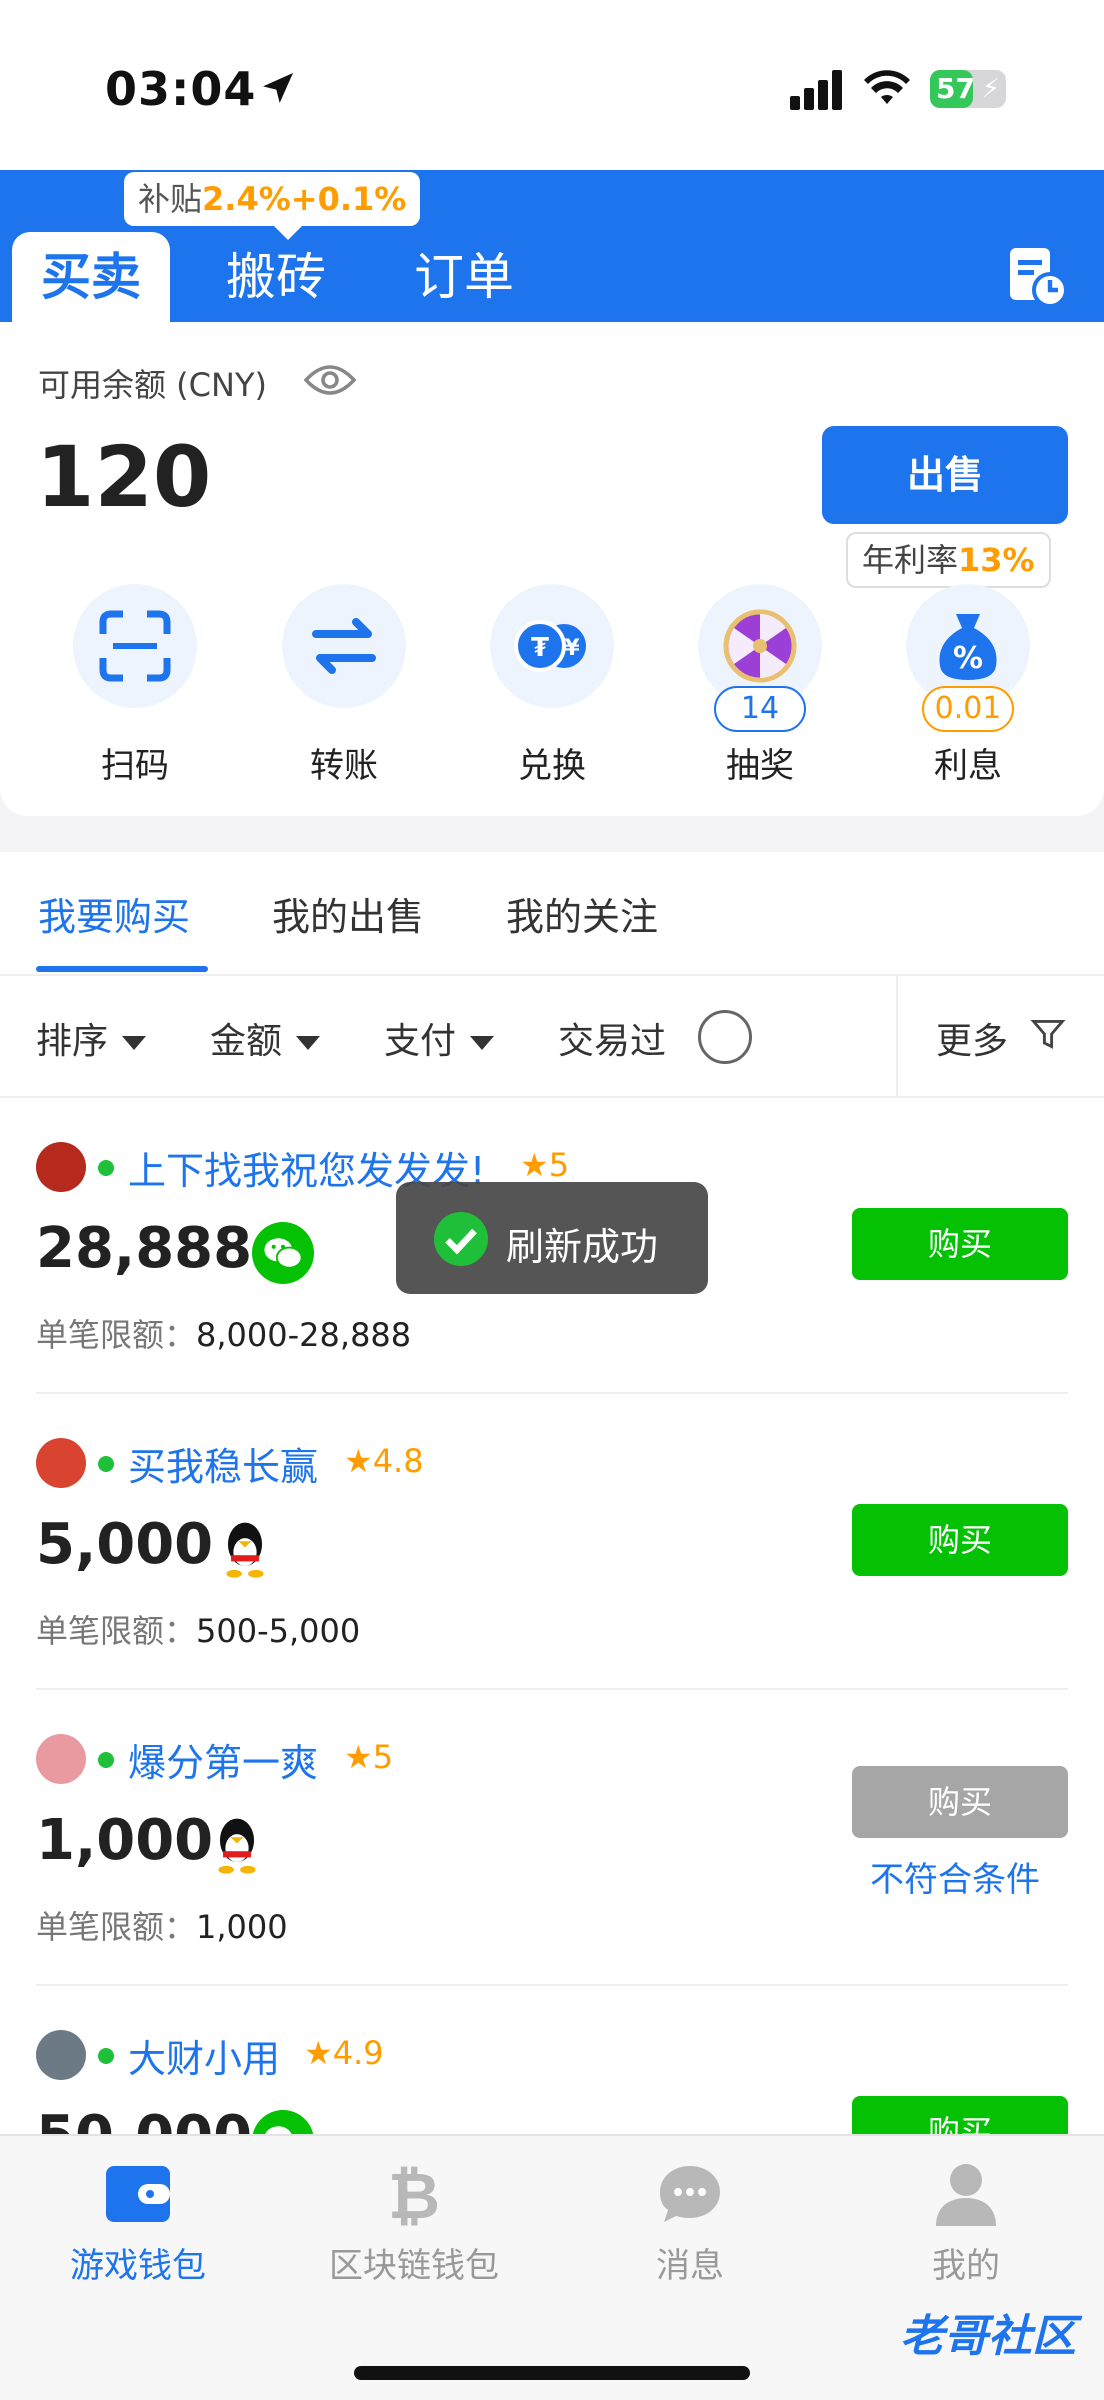 This screenshot has height=2400, width=1104. Describe the element at coordinates (760, 646) in the screenshot. I see `lottery-wheel-icon` at that location.